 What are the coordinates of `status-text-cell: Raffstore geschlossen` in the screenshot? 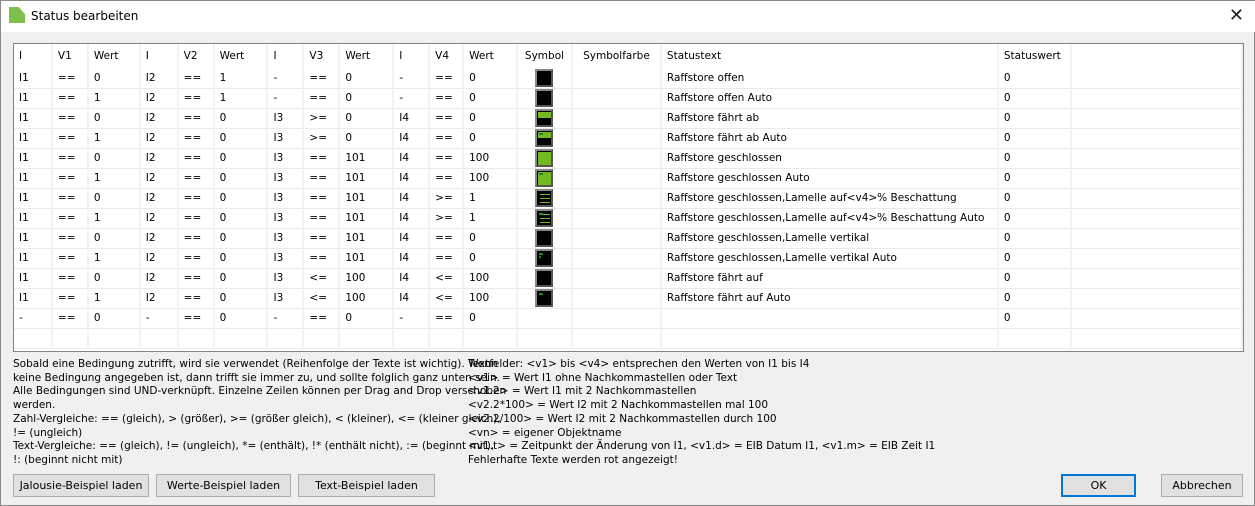 It's located at (829, 158).